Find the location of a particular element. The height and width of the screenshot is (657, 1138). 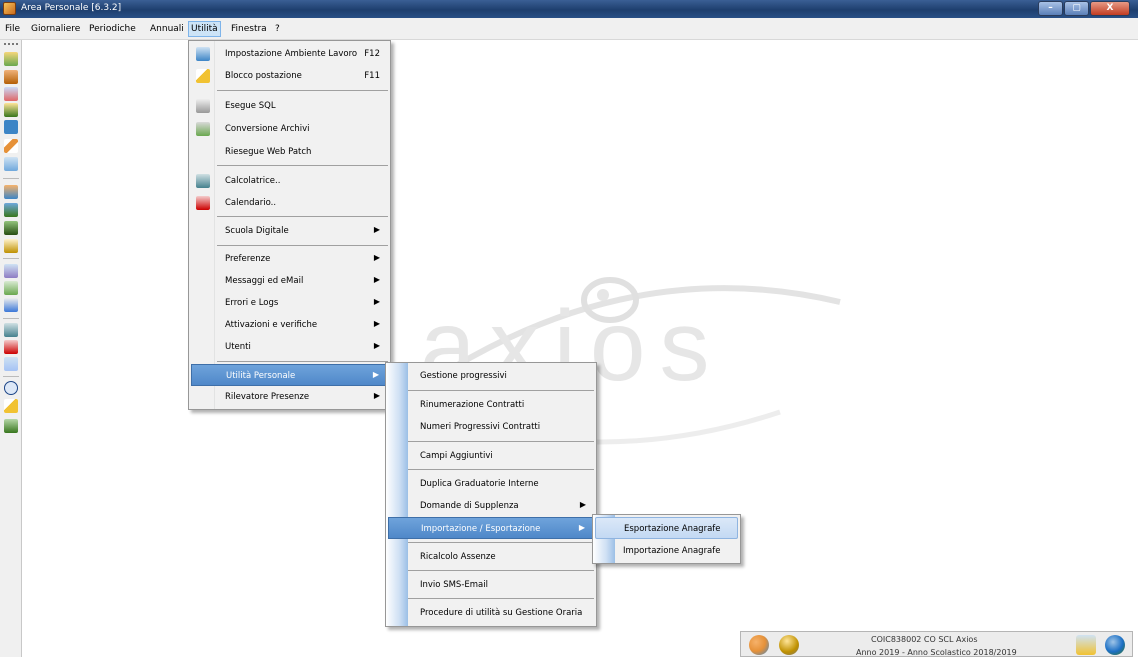

menu-item-campi-aggiuntivi: Campi Aggiuntivi is located at coordinates (491, 456).